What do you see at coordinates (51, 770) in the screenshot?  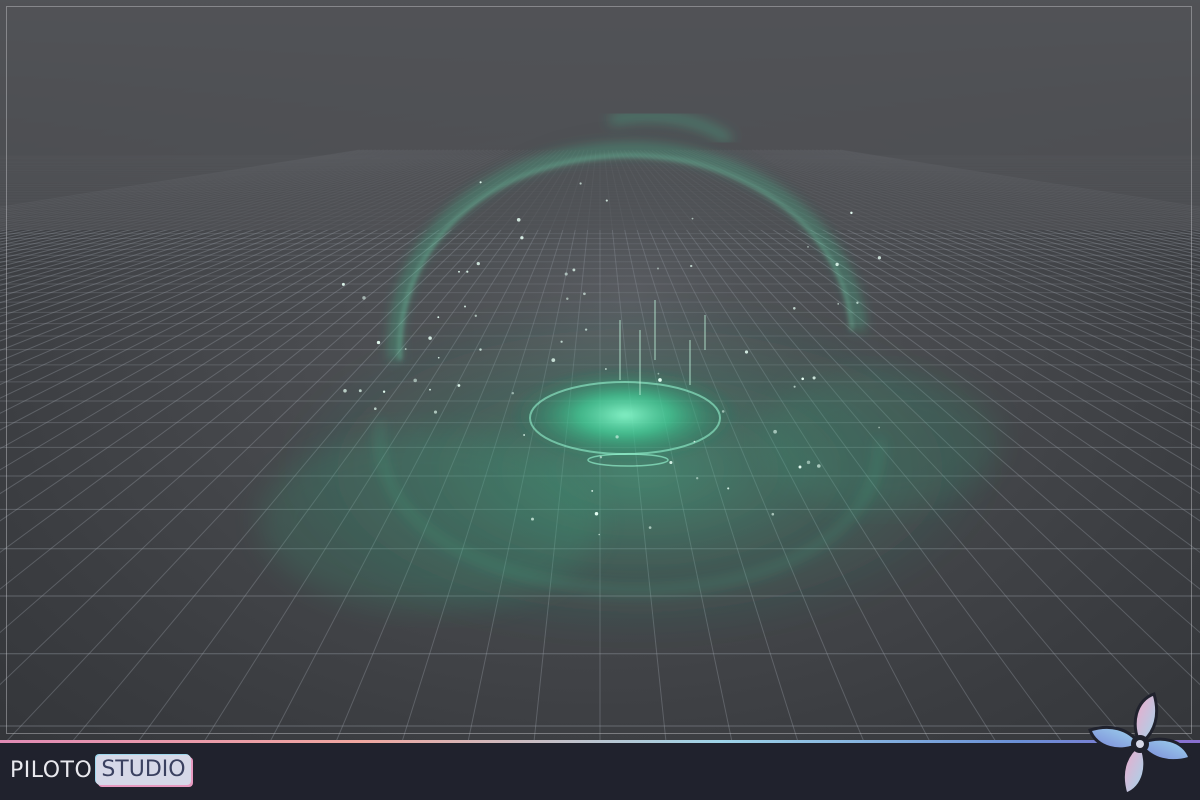 I see `logo-word-piloto: PILOTO` at bounding box center [51, 770].